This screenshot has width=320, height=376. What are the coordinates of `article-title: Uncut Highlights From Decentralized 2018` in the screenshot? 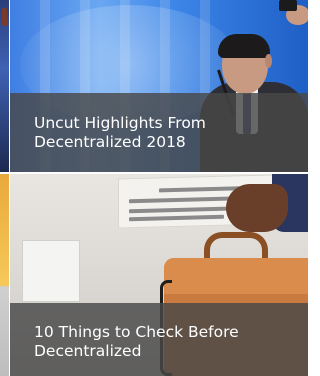 It's located at (164, 133).